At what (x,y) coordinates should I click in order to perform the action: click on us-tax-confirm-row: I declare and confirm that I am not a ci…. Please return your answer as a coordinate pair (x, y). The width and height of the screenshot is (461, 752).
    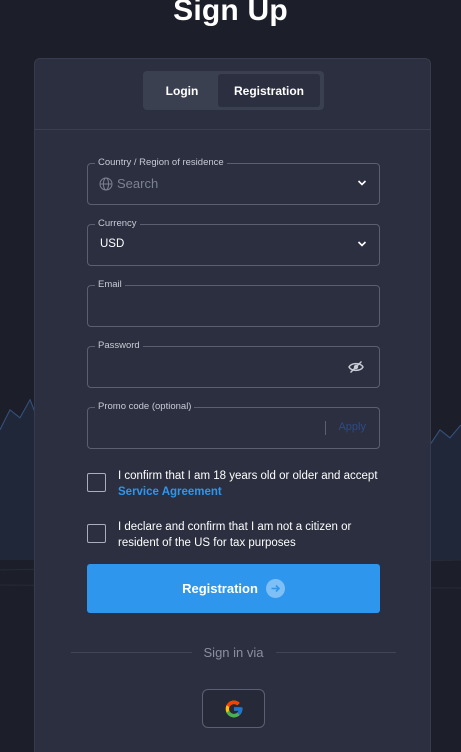
    Looking at the image, I should click on (237, 537).